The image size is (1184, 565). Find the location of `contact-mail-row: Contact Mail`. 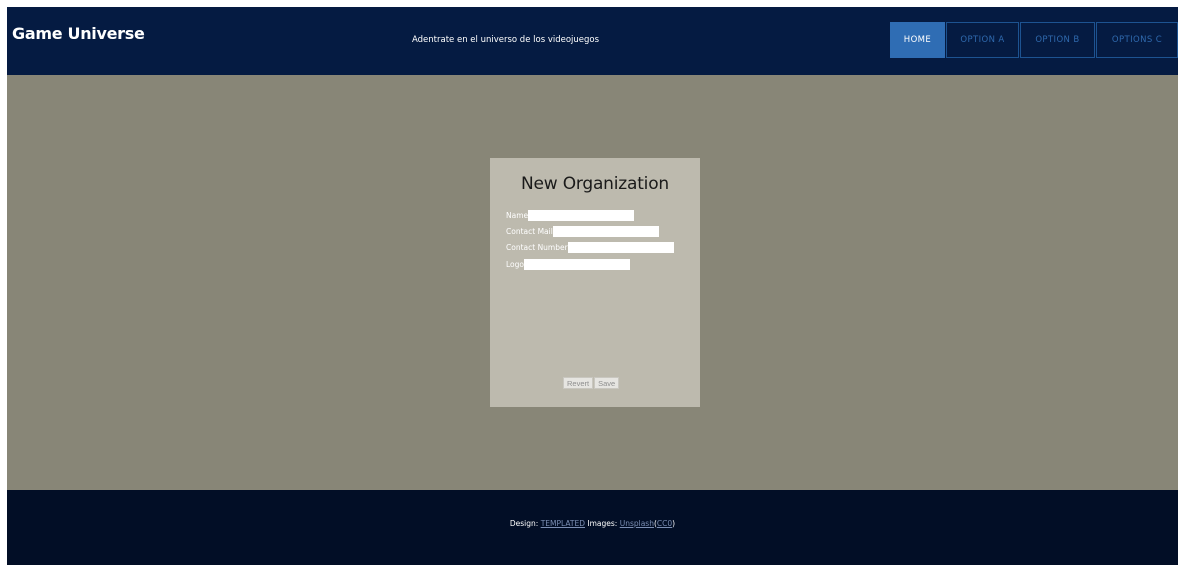

contact-mail-row: Contact Mail is located at coordinates (582, 231).